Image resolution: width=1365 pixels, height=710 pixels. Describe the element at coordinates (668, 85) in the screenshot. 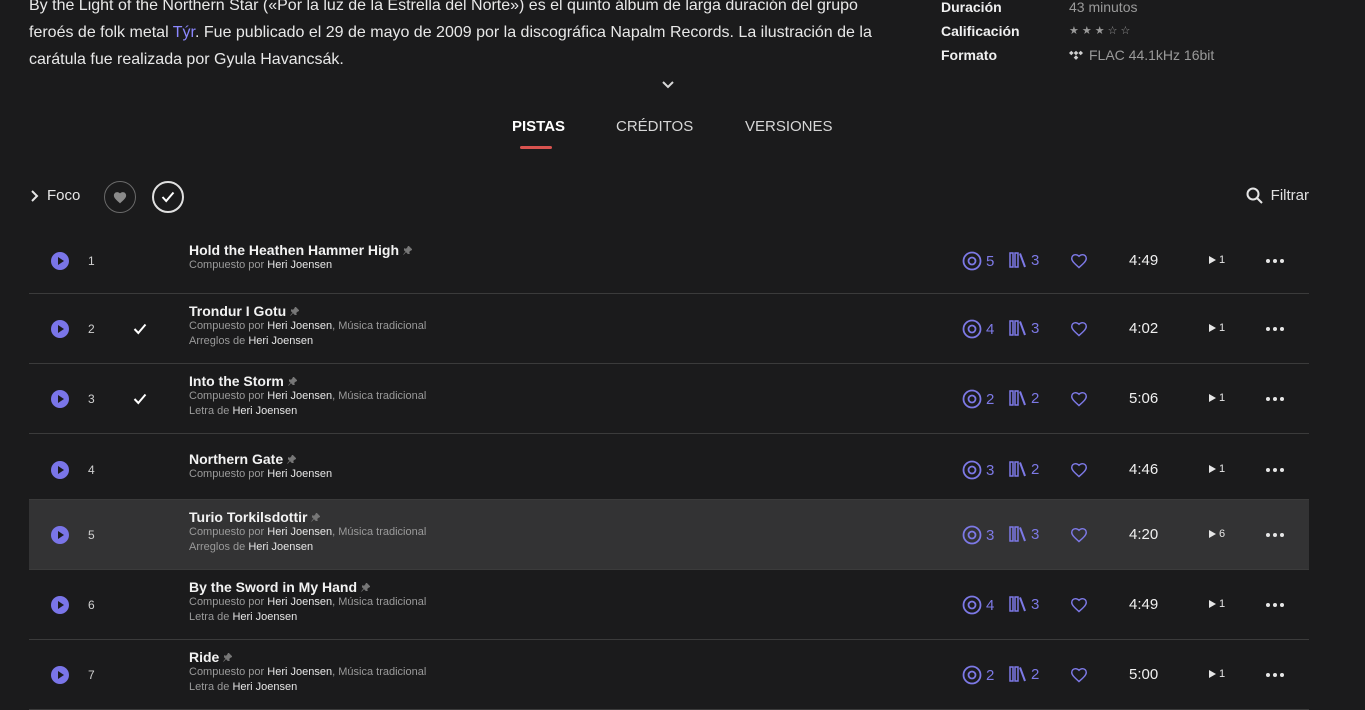

I see `chevron-down-icon` at that location.